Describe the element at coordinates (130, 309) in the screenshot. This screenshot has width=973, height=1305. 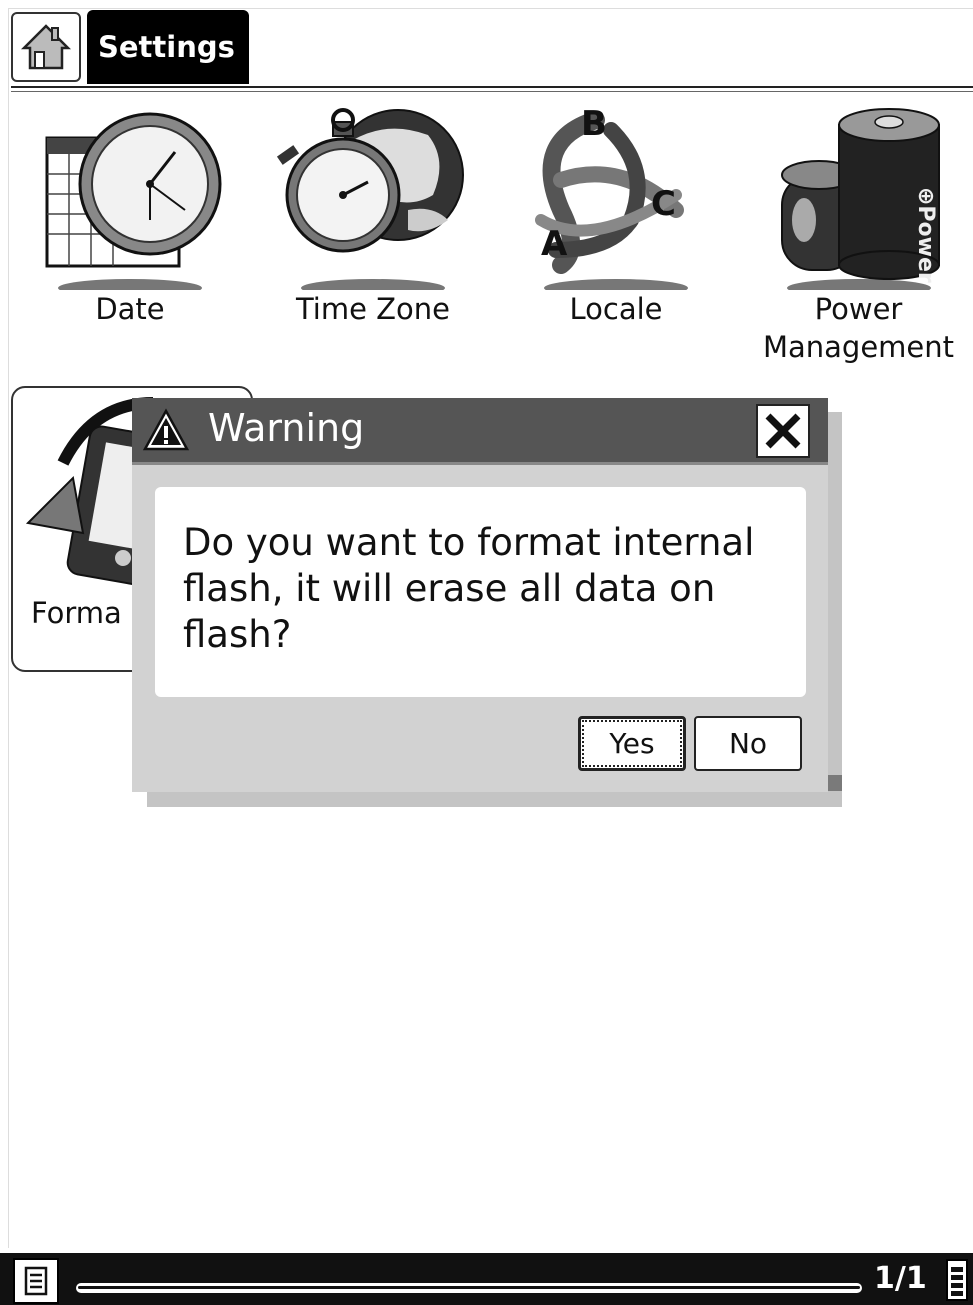
I see `tile-date-label: Date` at that location.